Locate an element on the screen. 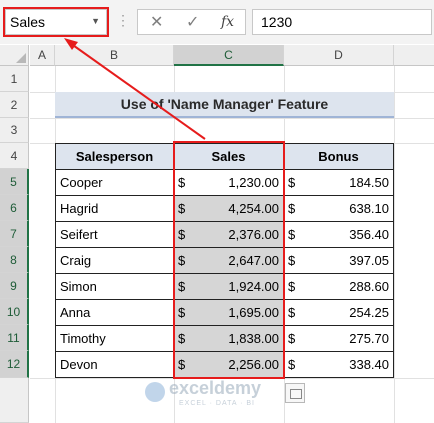 This screenshot has width=434, height=423. callout-arrow-icon is located at coordinates (135, 89).